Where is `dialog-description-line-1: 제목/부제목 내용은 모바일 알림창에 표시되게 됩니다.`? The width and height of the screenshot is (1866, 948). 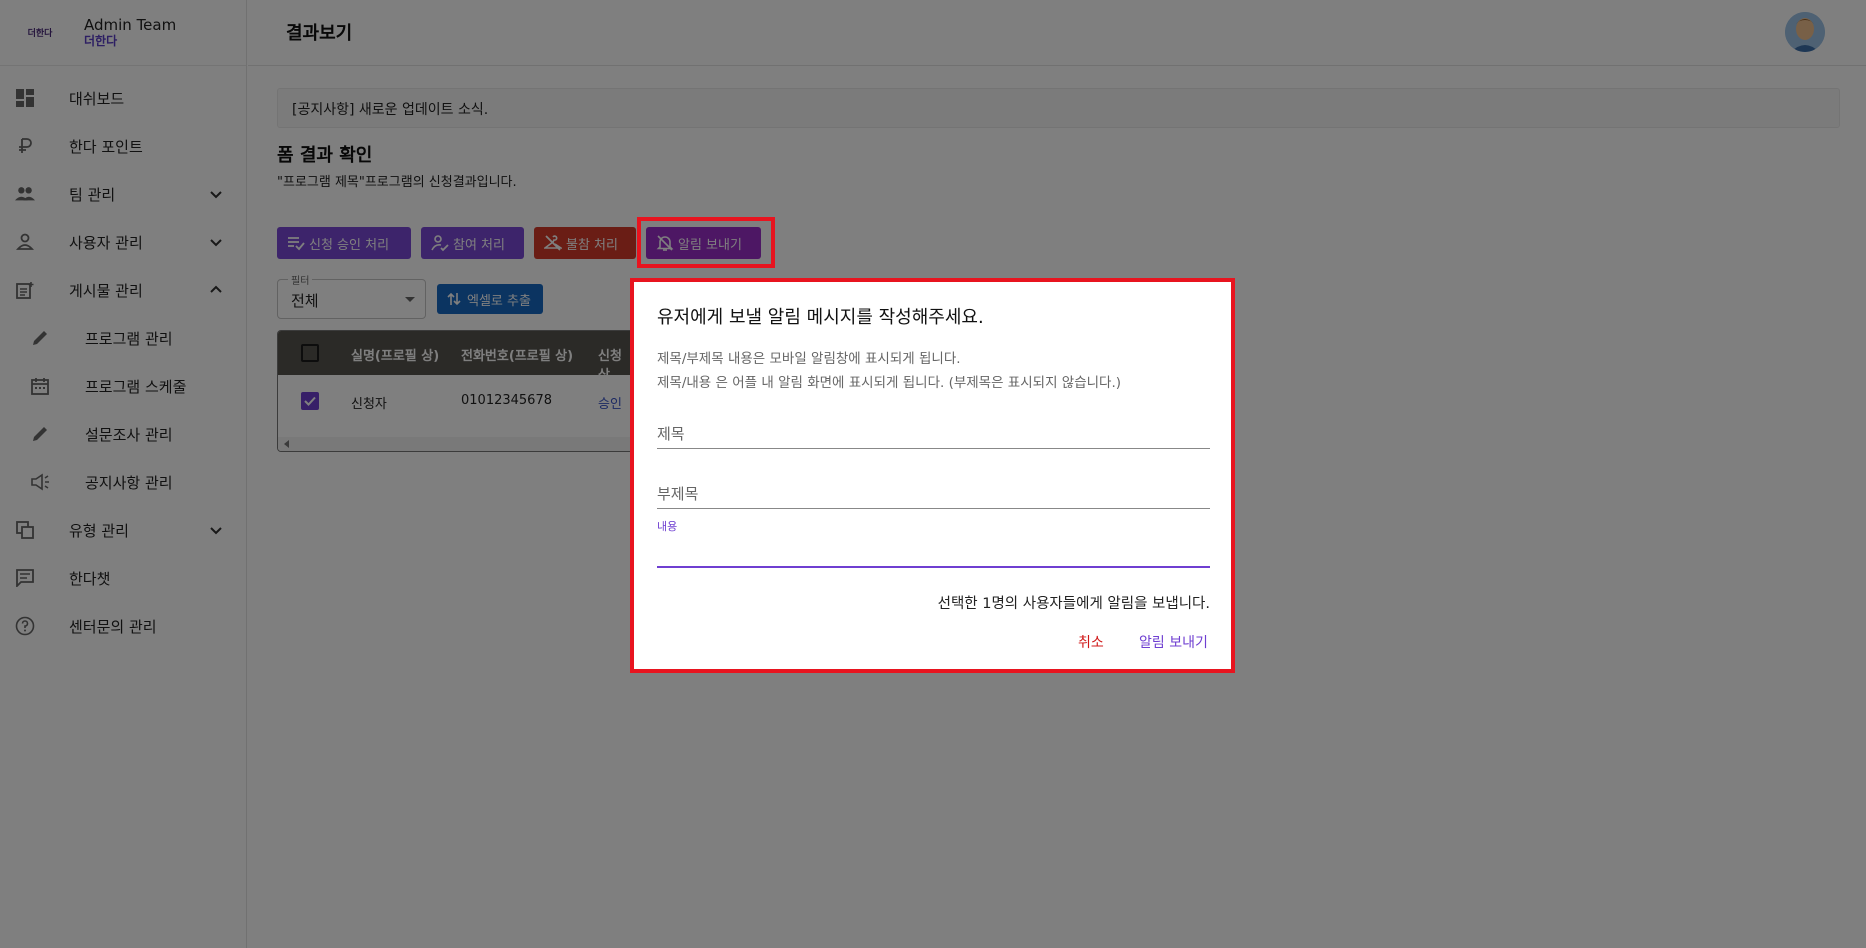 dialog-description-line-1: 제목/부제목 내용은 모바일 알림창에 표시되게 됩니다. is located at coordinates (809, 359).